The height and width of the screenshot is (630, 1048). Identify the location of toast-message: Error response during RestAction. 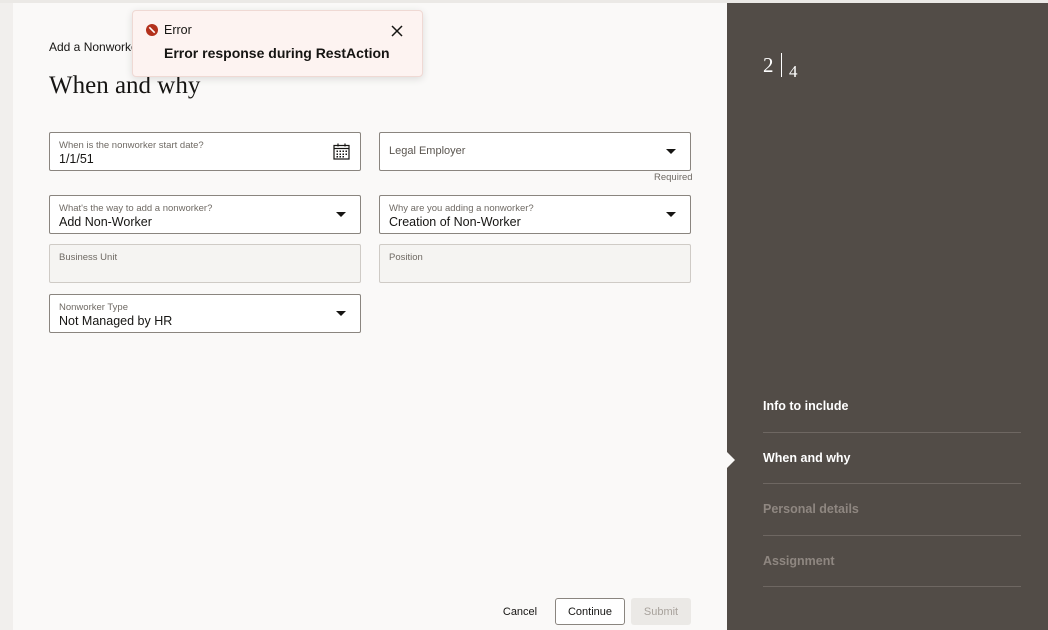
(277, 53).